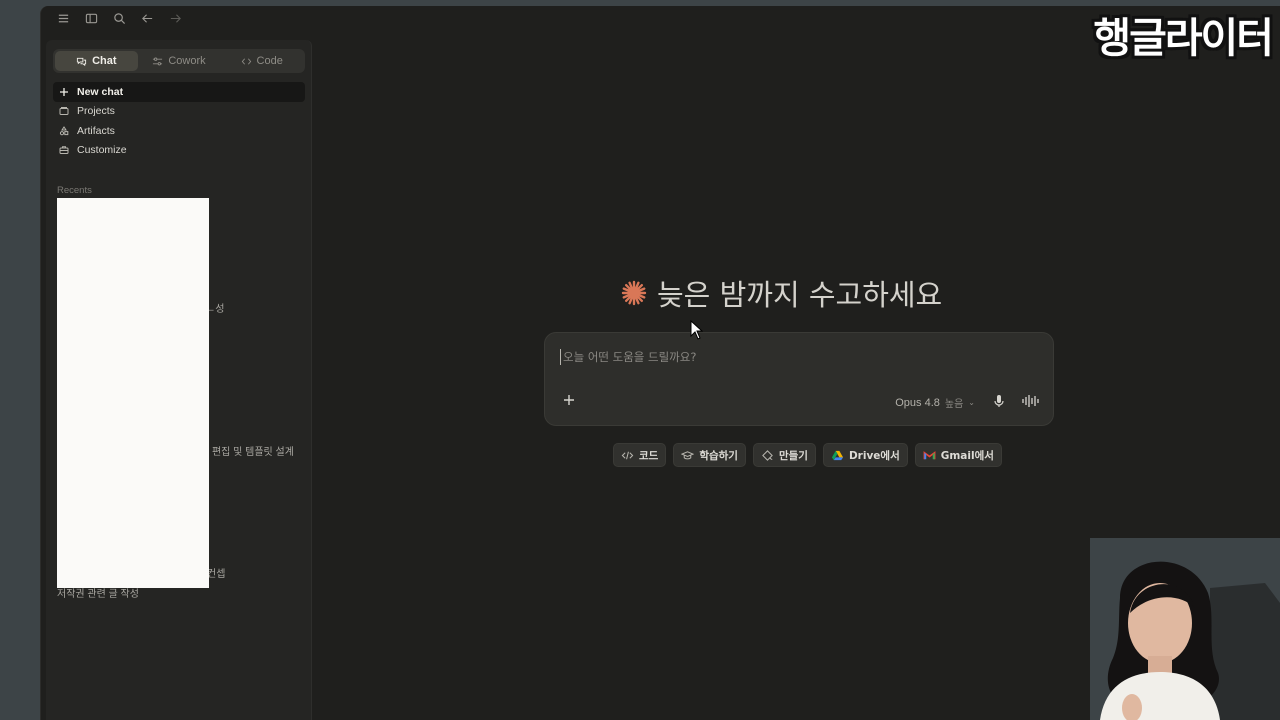  Describe the element at coordinates (179, 131) in the screenshot. I see `sidebar-item-artifacts: Artifacts` at that location.